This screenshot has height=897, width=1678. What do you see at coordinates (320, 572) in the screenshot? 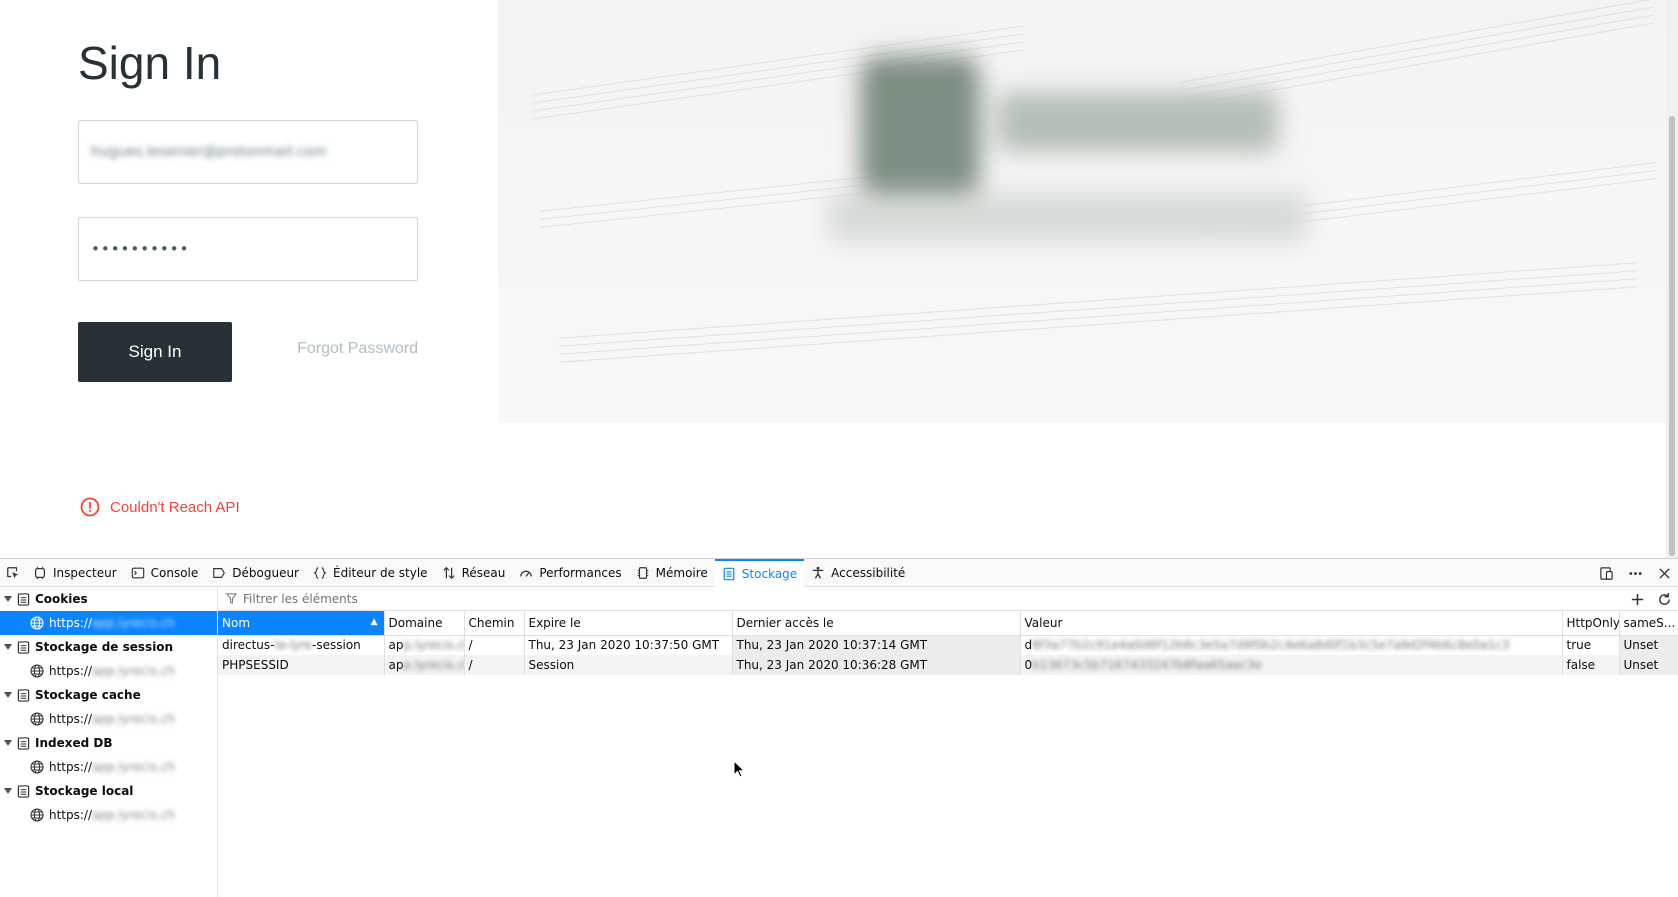
I see `style-editor-icon` at bounding box center [320, 572].